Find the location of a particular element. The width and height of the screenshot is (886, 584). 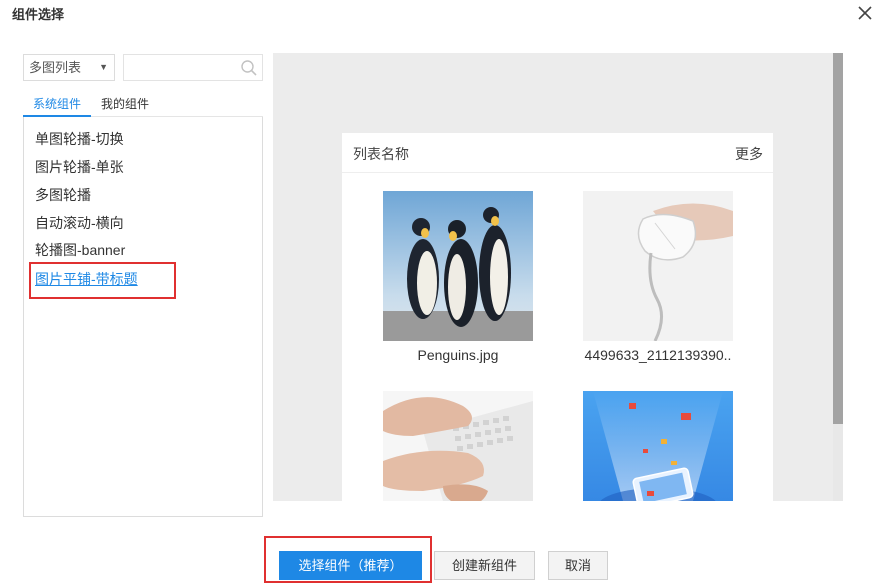

more-link: 更多 is located at coordinates (749, 154).